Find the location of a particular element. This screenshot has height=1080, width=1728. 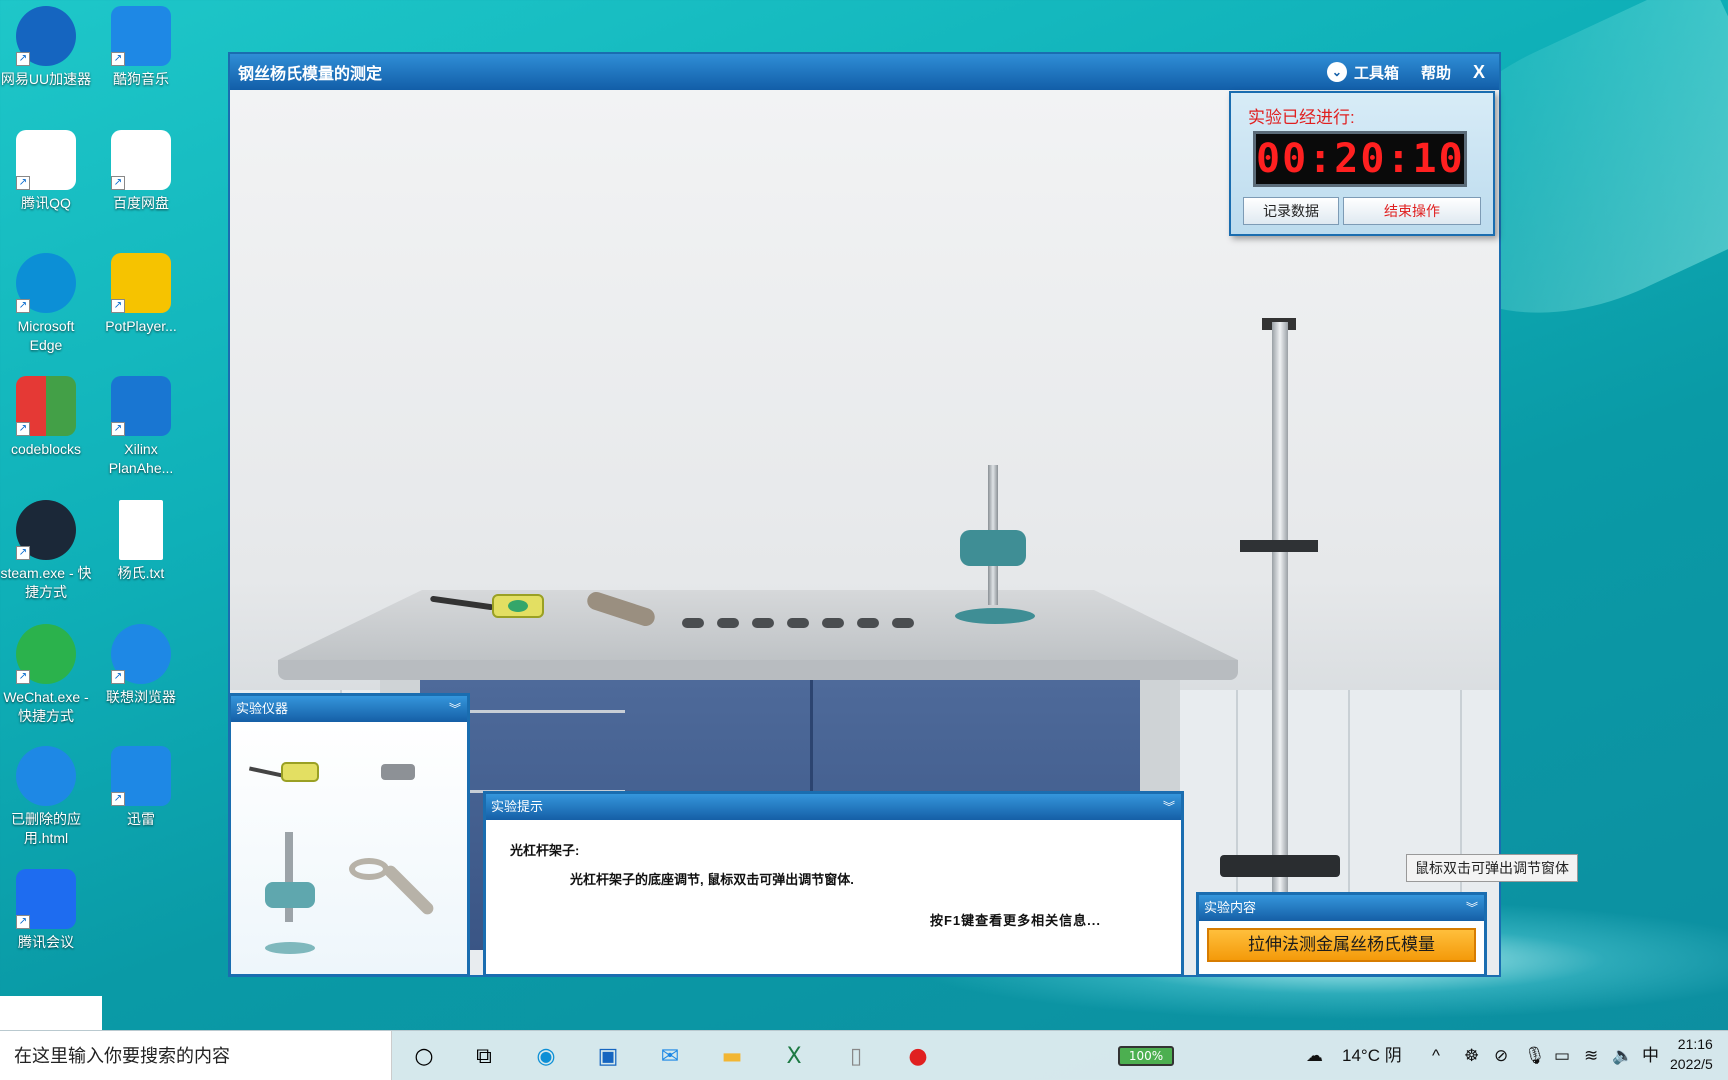

tooltip: 鼠标双击可弹出调节窗体 is located at coordinates (1492, 868).